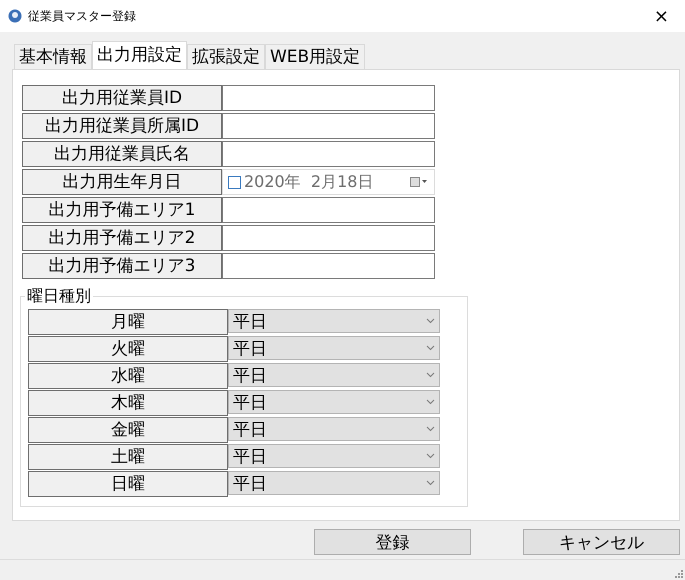  What do you see at coordinates (122, 182) in the screenshot?
I see `field-label: 出力用生年月日` at bounding box center [122, 182].